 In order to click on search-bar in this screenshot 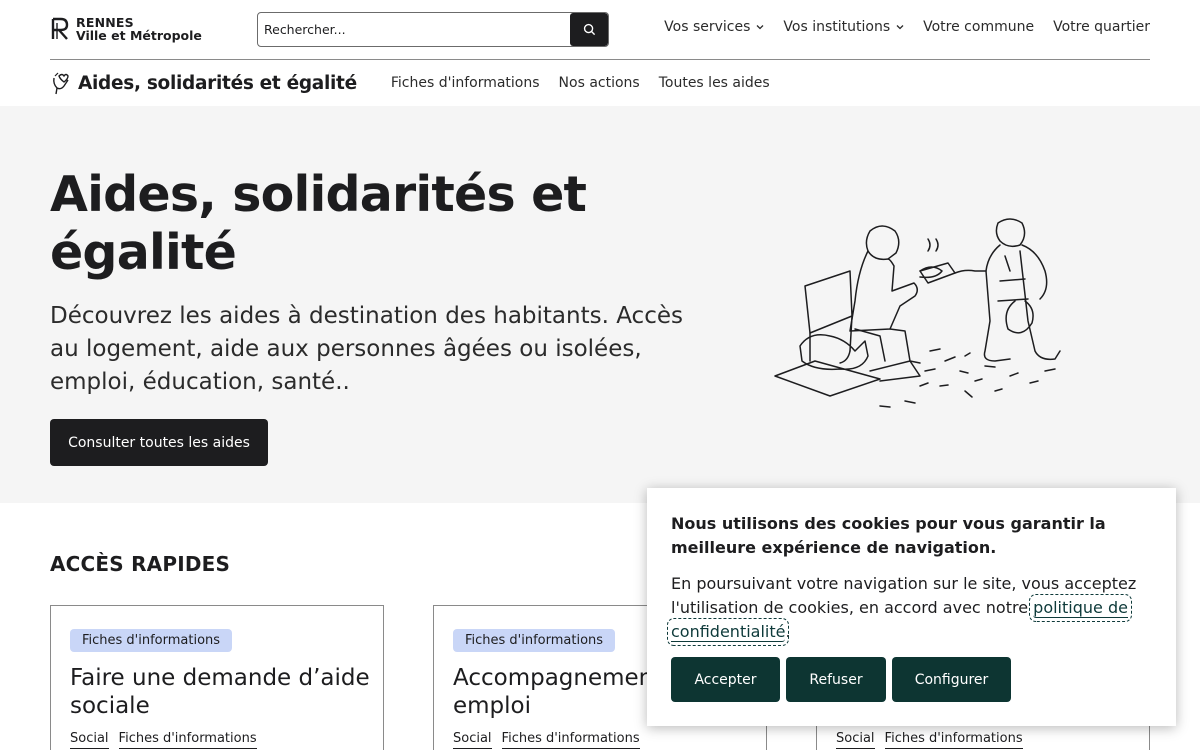, I will do `click(433, 29)`.